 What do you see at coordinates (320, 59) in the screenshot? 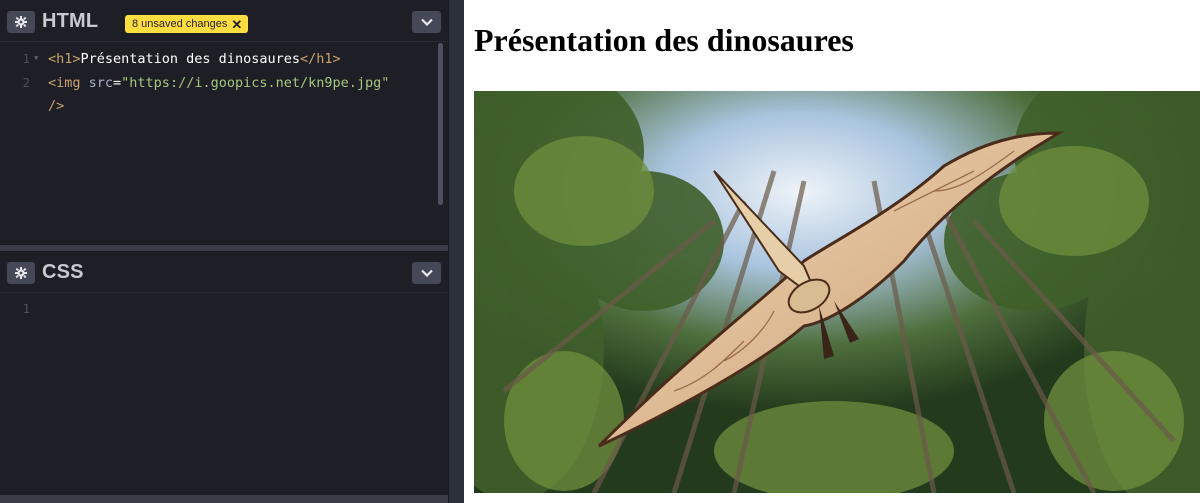
I see `code-token: </h1>` at bounding box center [320, 59].